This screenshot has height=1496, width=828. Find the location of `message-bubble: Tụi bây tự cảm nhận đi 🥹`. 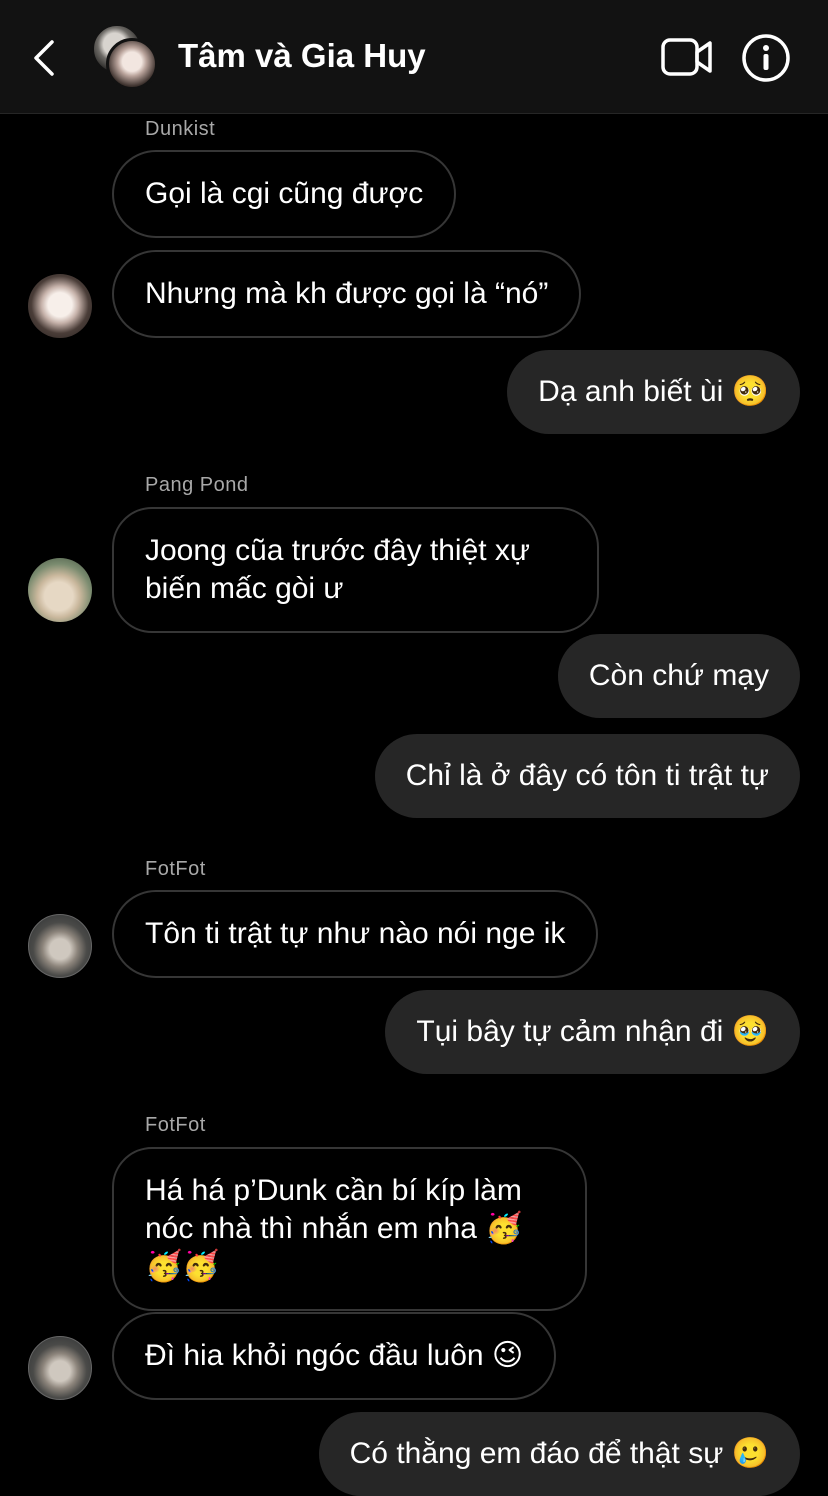

message-bubble: Tụi bây tự cảm nhận đi 🥹 is located at coordinates (592, 1032).